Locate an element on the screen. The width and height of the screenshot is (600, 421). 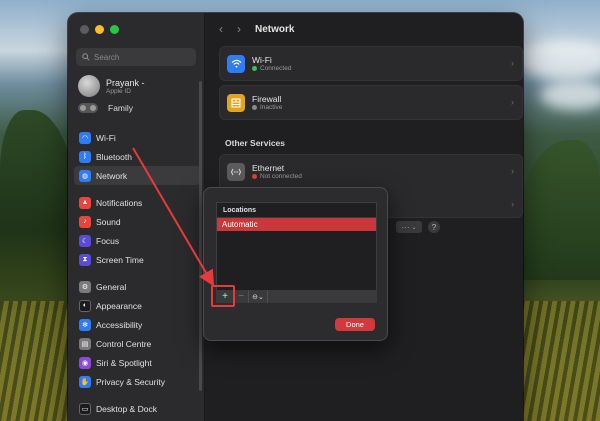
sidebar-item-label: Bluetooth is located at coordinates (114, 156).